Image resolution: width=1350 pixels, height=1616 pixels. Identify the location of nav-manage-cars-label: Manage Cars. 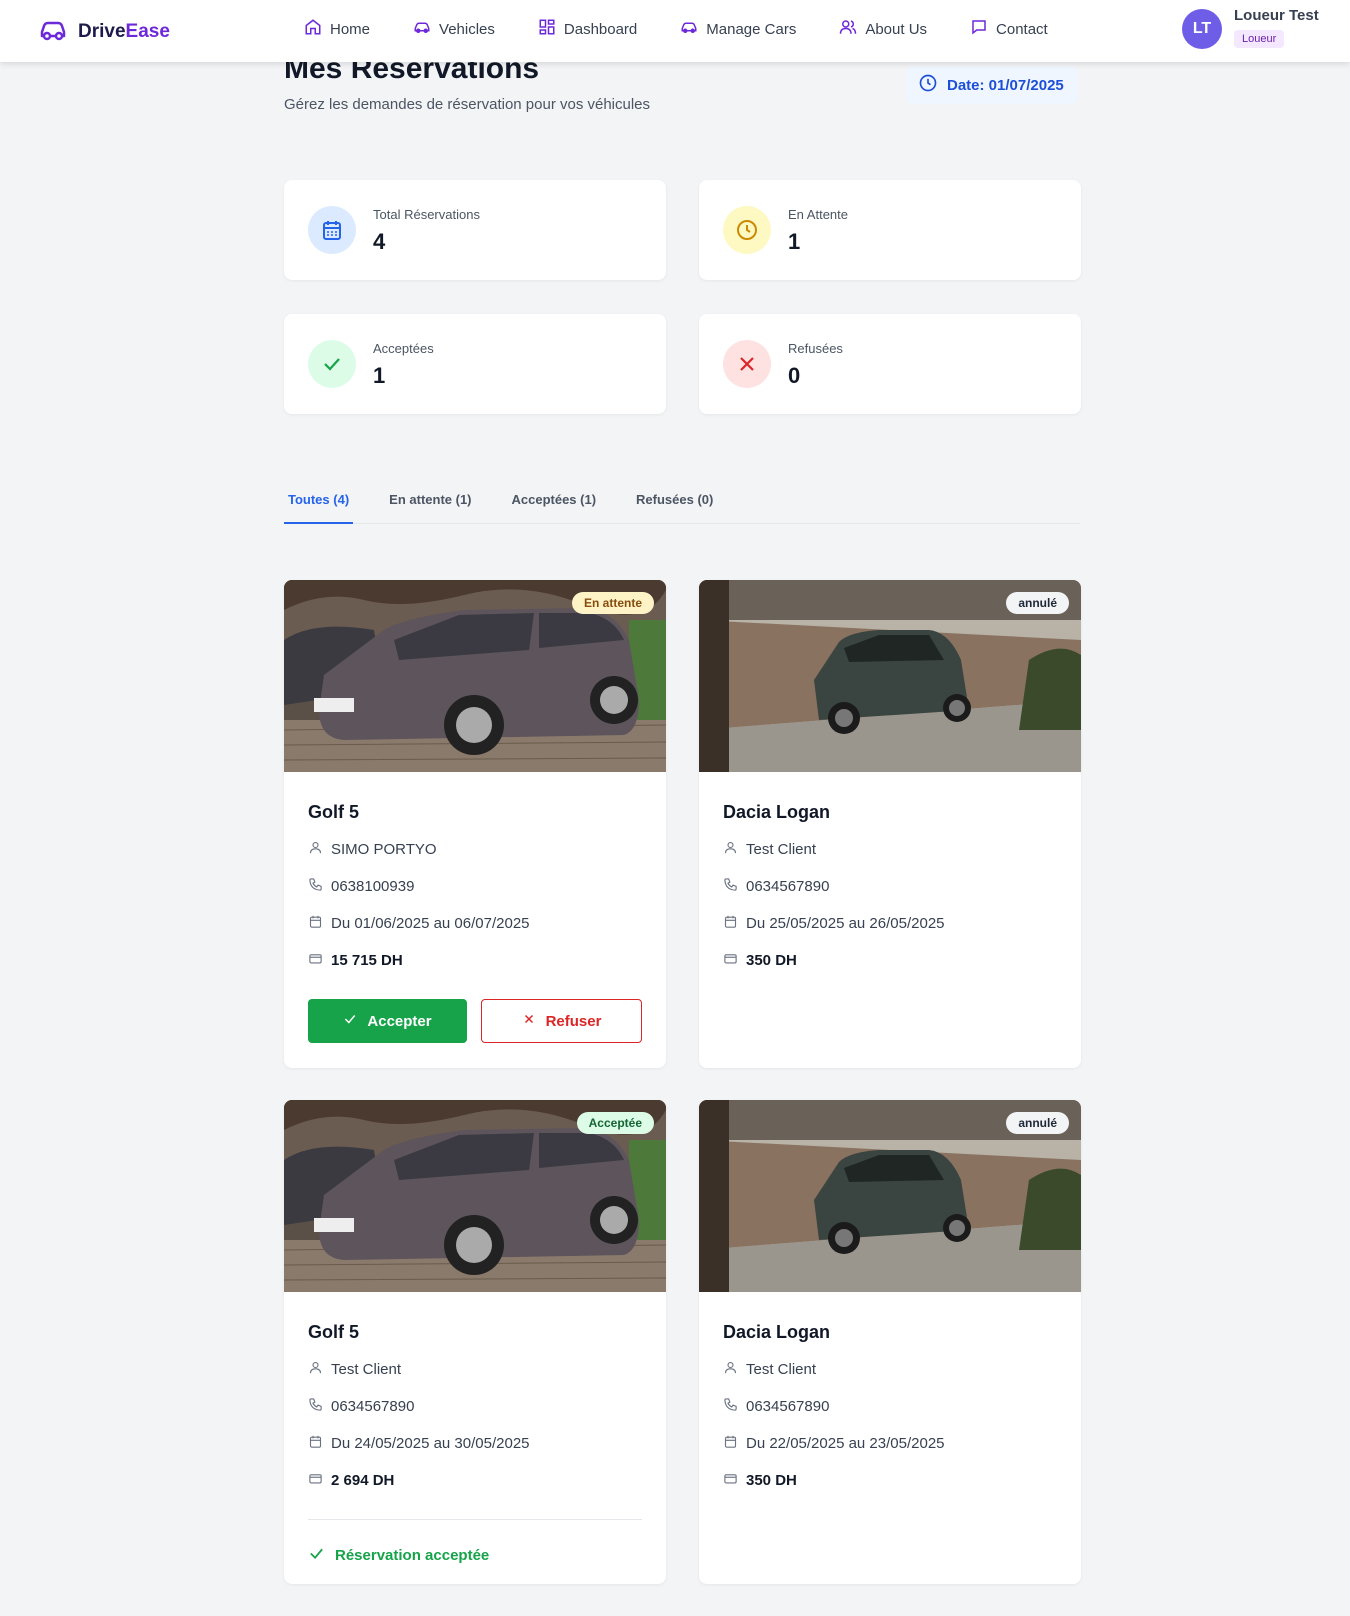
(751, 29).